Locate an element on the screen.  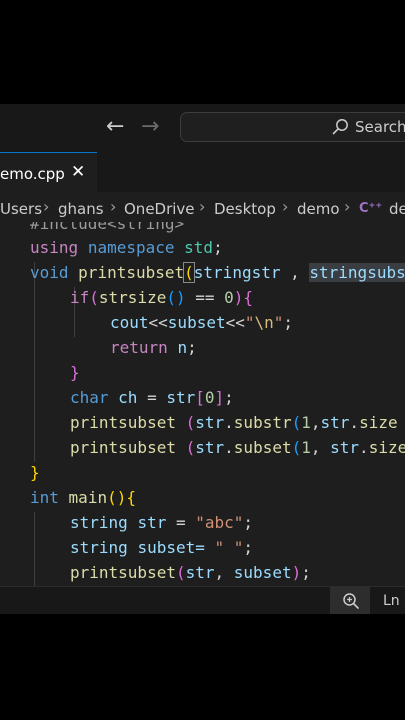
code-line-9: printsubset (str.substr(1,str.size is located at coordinates (234, 422).